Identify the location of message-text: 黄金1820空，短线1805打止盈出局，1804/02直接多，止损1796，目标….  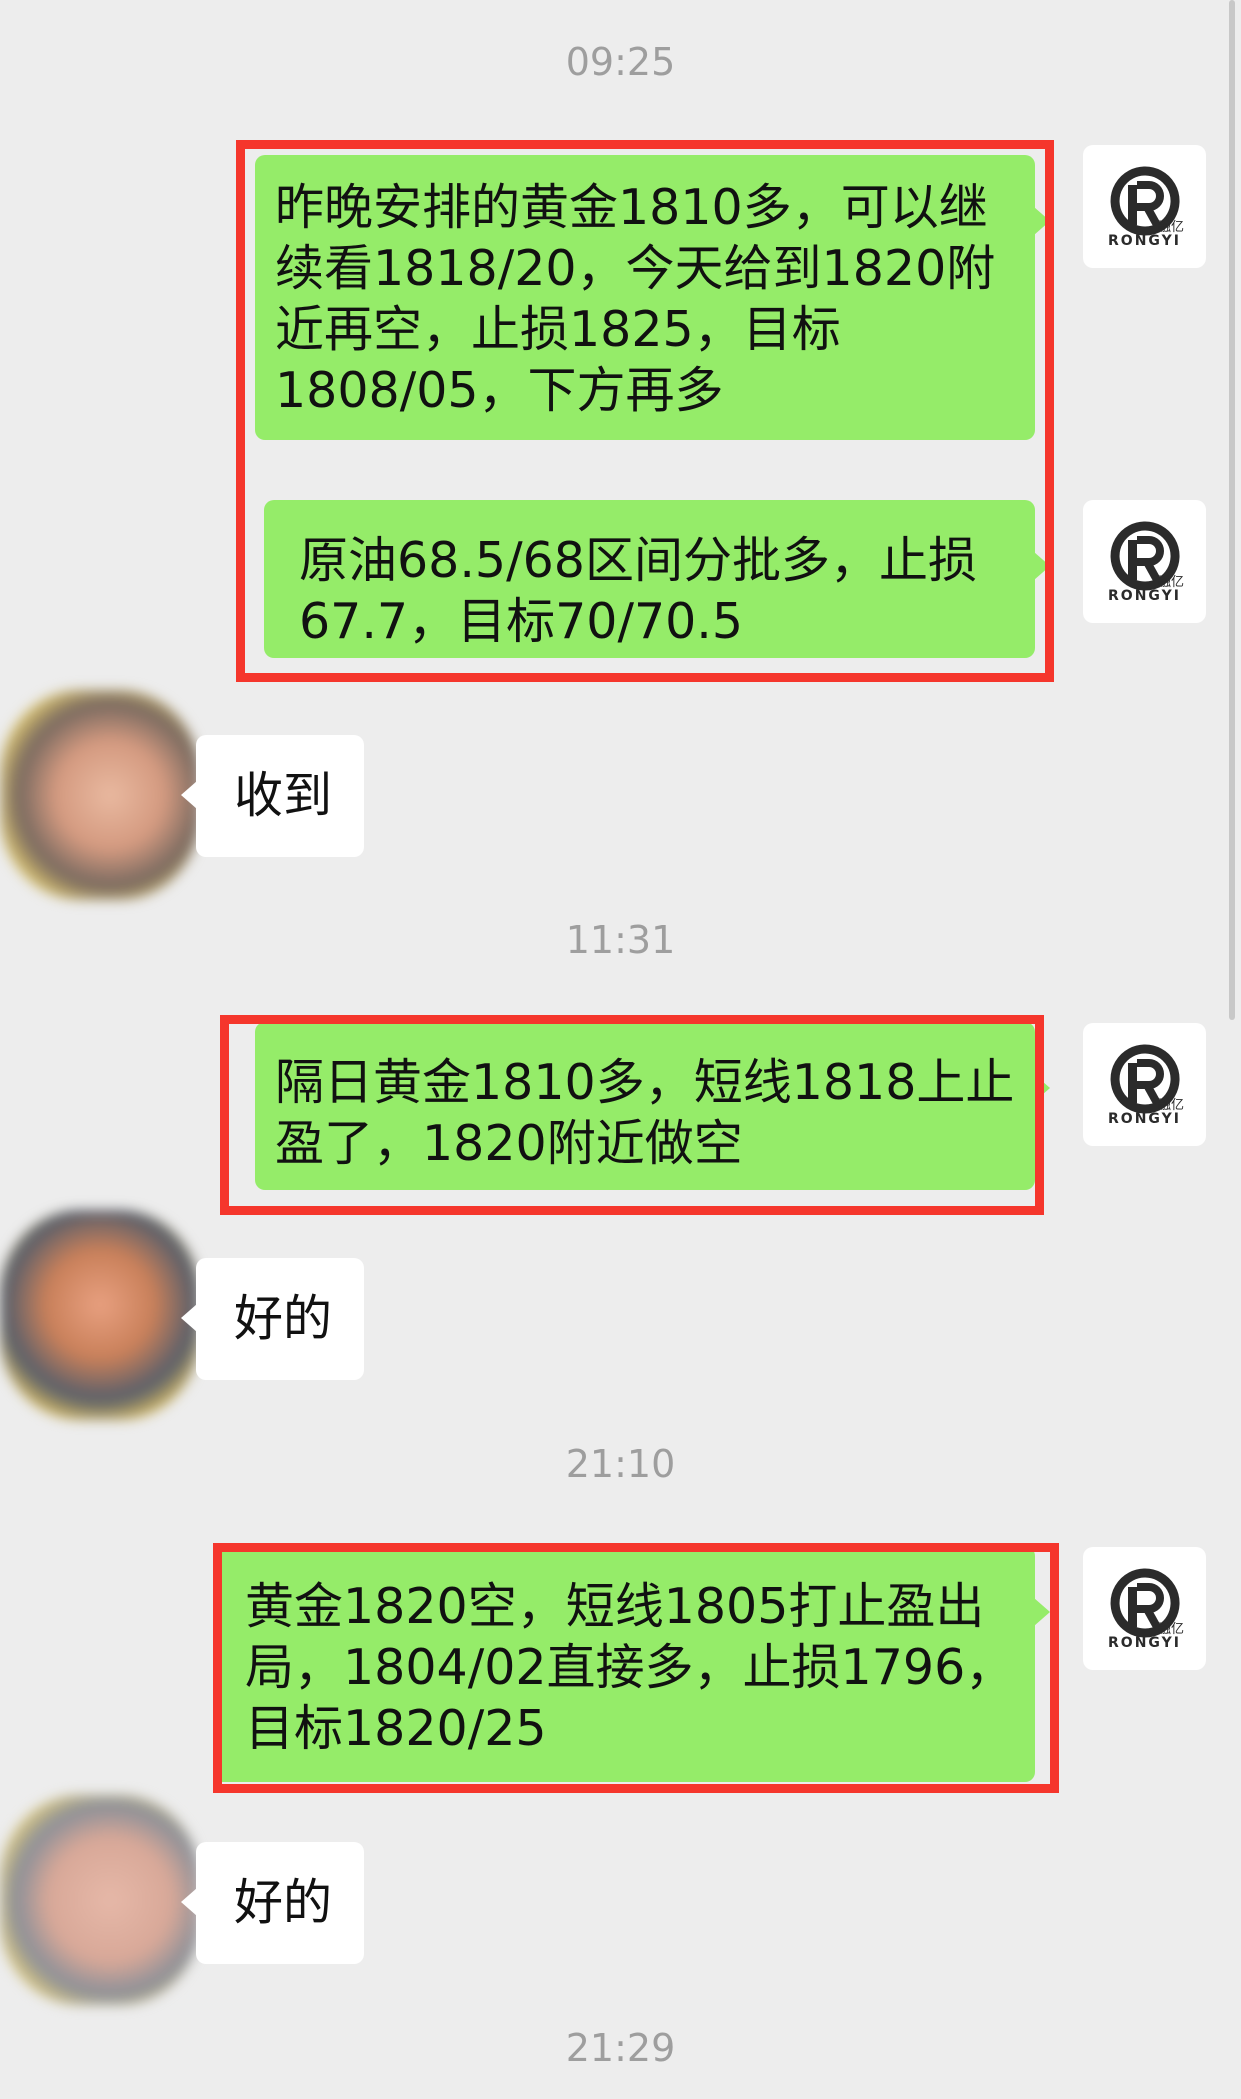
(630, 1667).